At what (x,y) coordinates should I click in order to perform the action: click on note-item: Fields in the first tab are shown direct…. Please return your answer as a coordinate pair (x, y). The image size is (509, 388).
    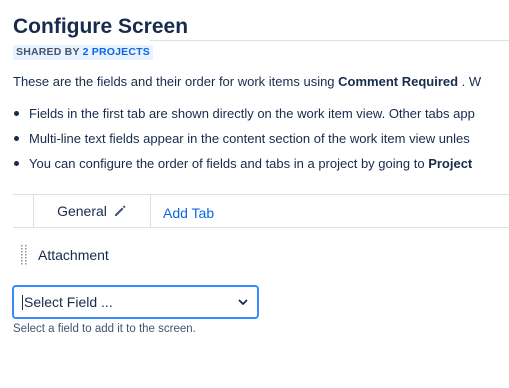
    Looking at the image, I should click on (244, 117).